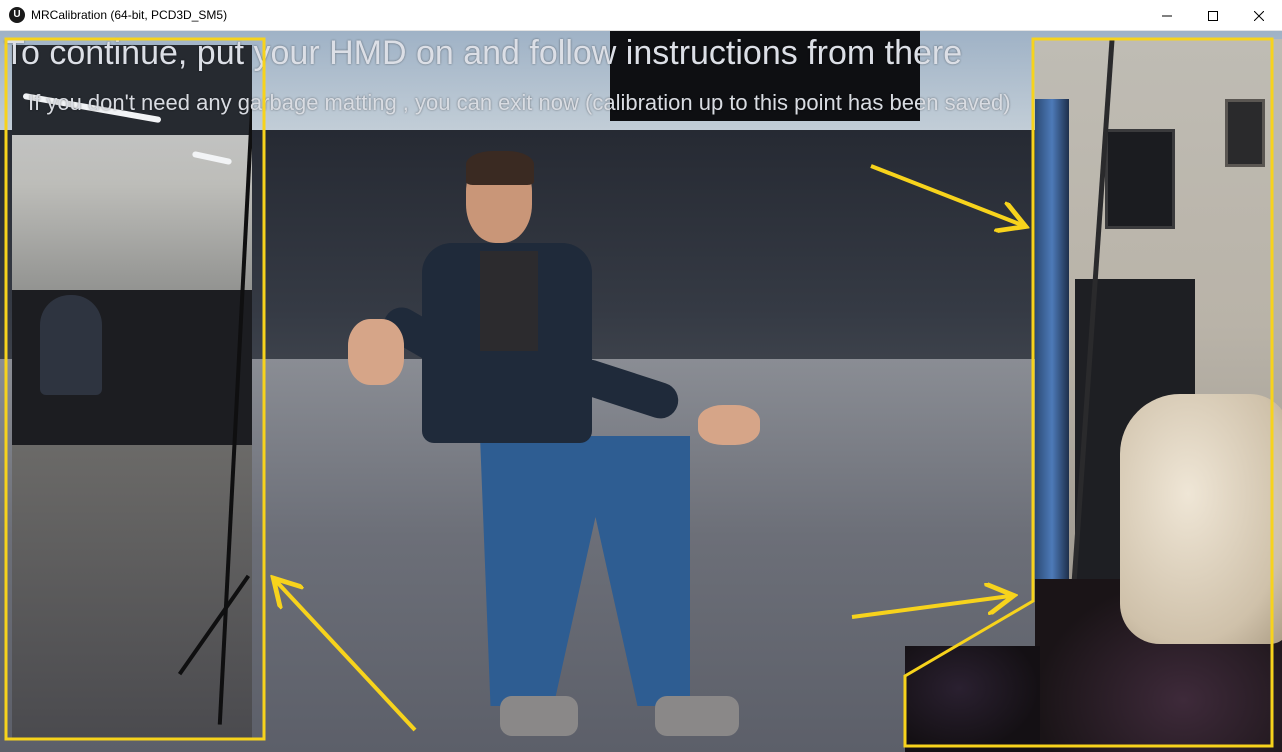  I want to click on subject-left-shoe, so click(539, 716).